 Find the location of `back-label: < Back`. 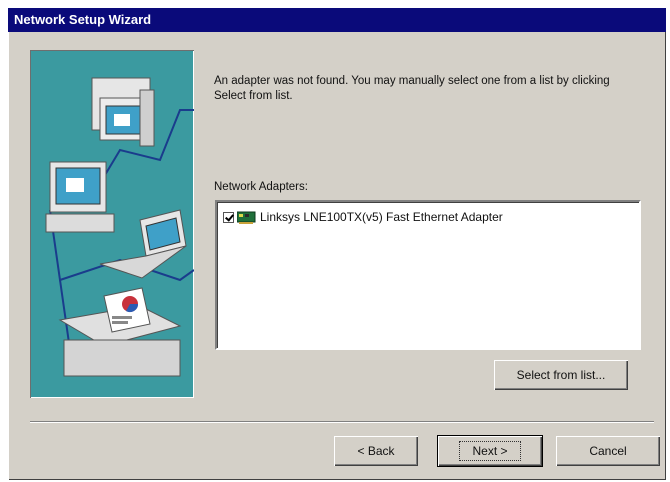

back-label: < Back is located at coordinates (376, 451).